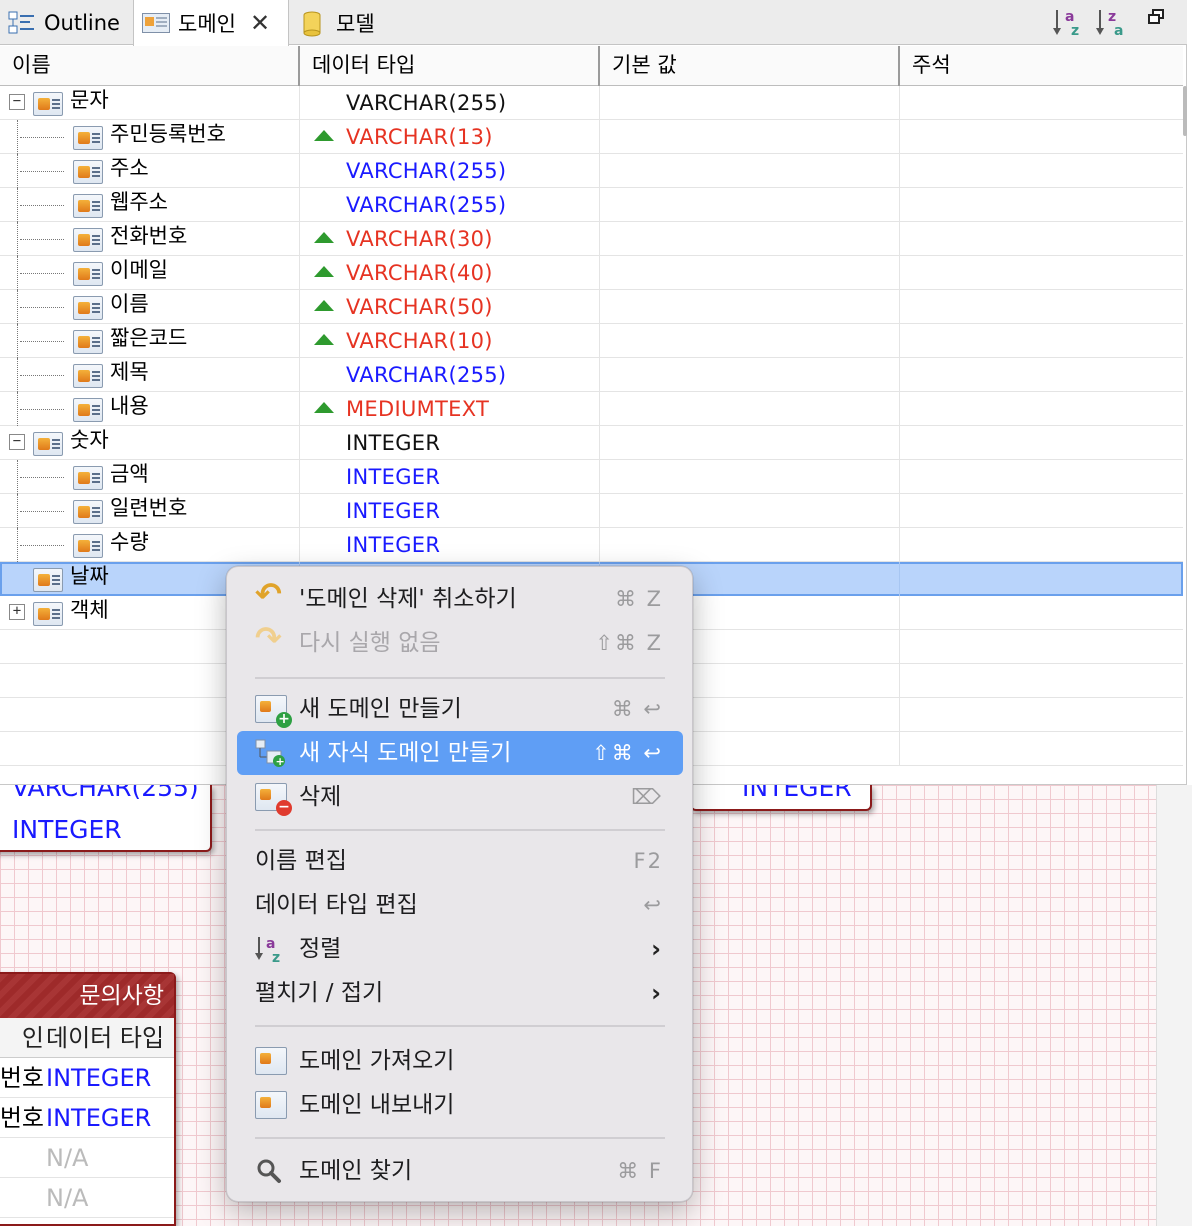 This screenshot has height=1226, width=1192. Describe the element at coordinates (460, 993) in the screenshot. I see `menu-item-expand-collapse: 펼치기 / 접기 ›` at that location.